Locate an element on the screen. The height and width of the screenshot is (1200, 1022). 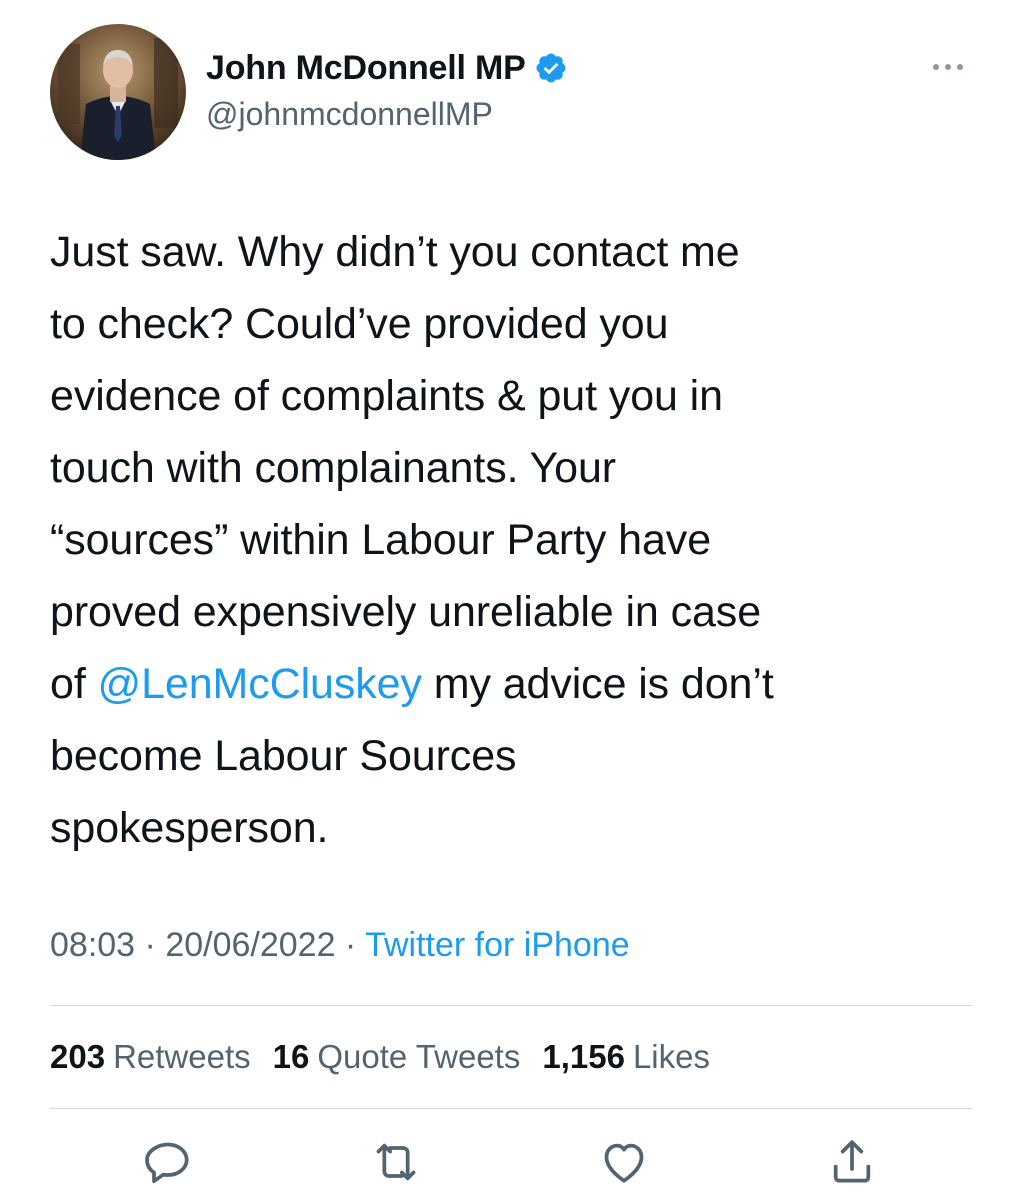
avatar-image is located at coordinates (118, 92).